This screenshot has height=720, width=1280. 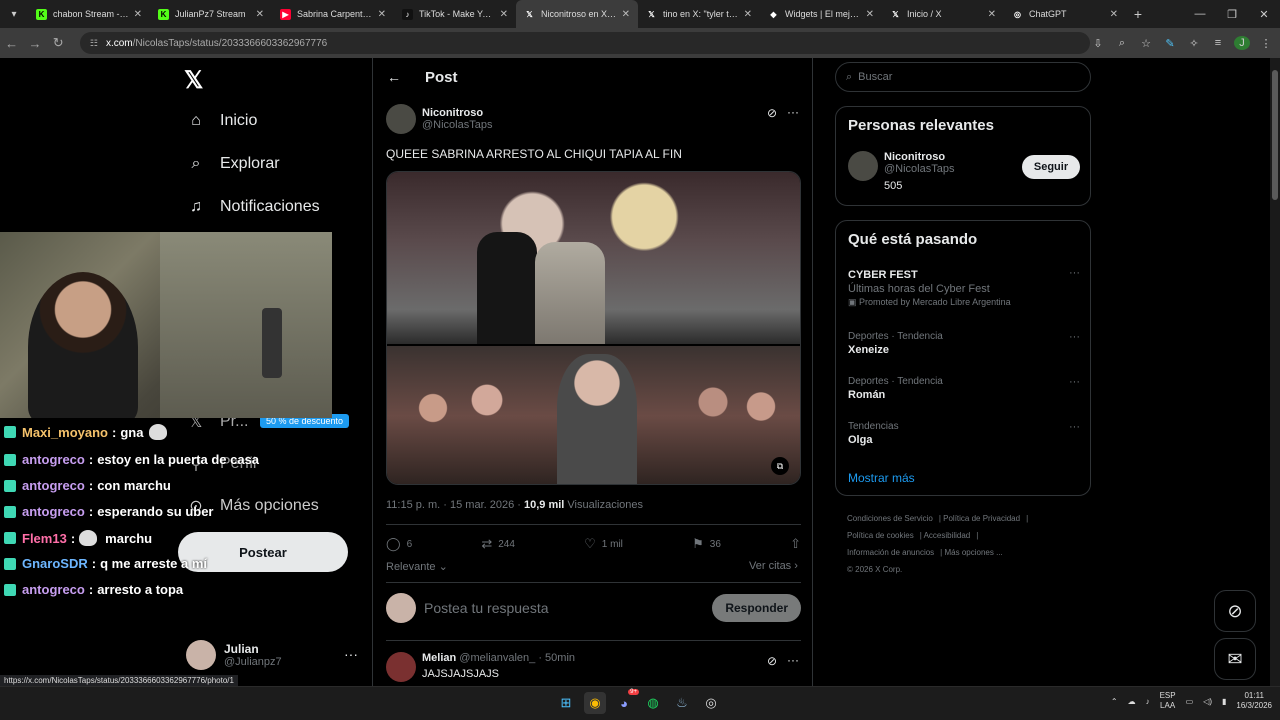 What do you see at coordinates (1170, 43) in the screenshot?
I see `extension-icon: ✎` at bounding box center [1170, 43].